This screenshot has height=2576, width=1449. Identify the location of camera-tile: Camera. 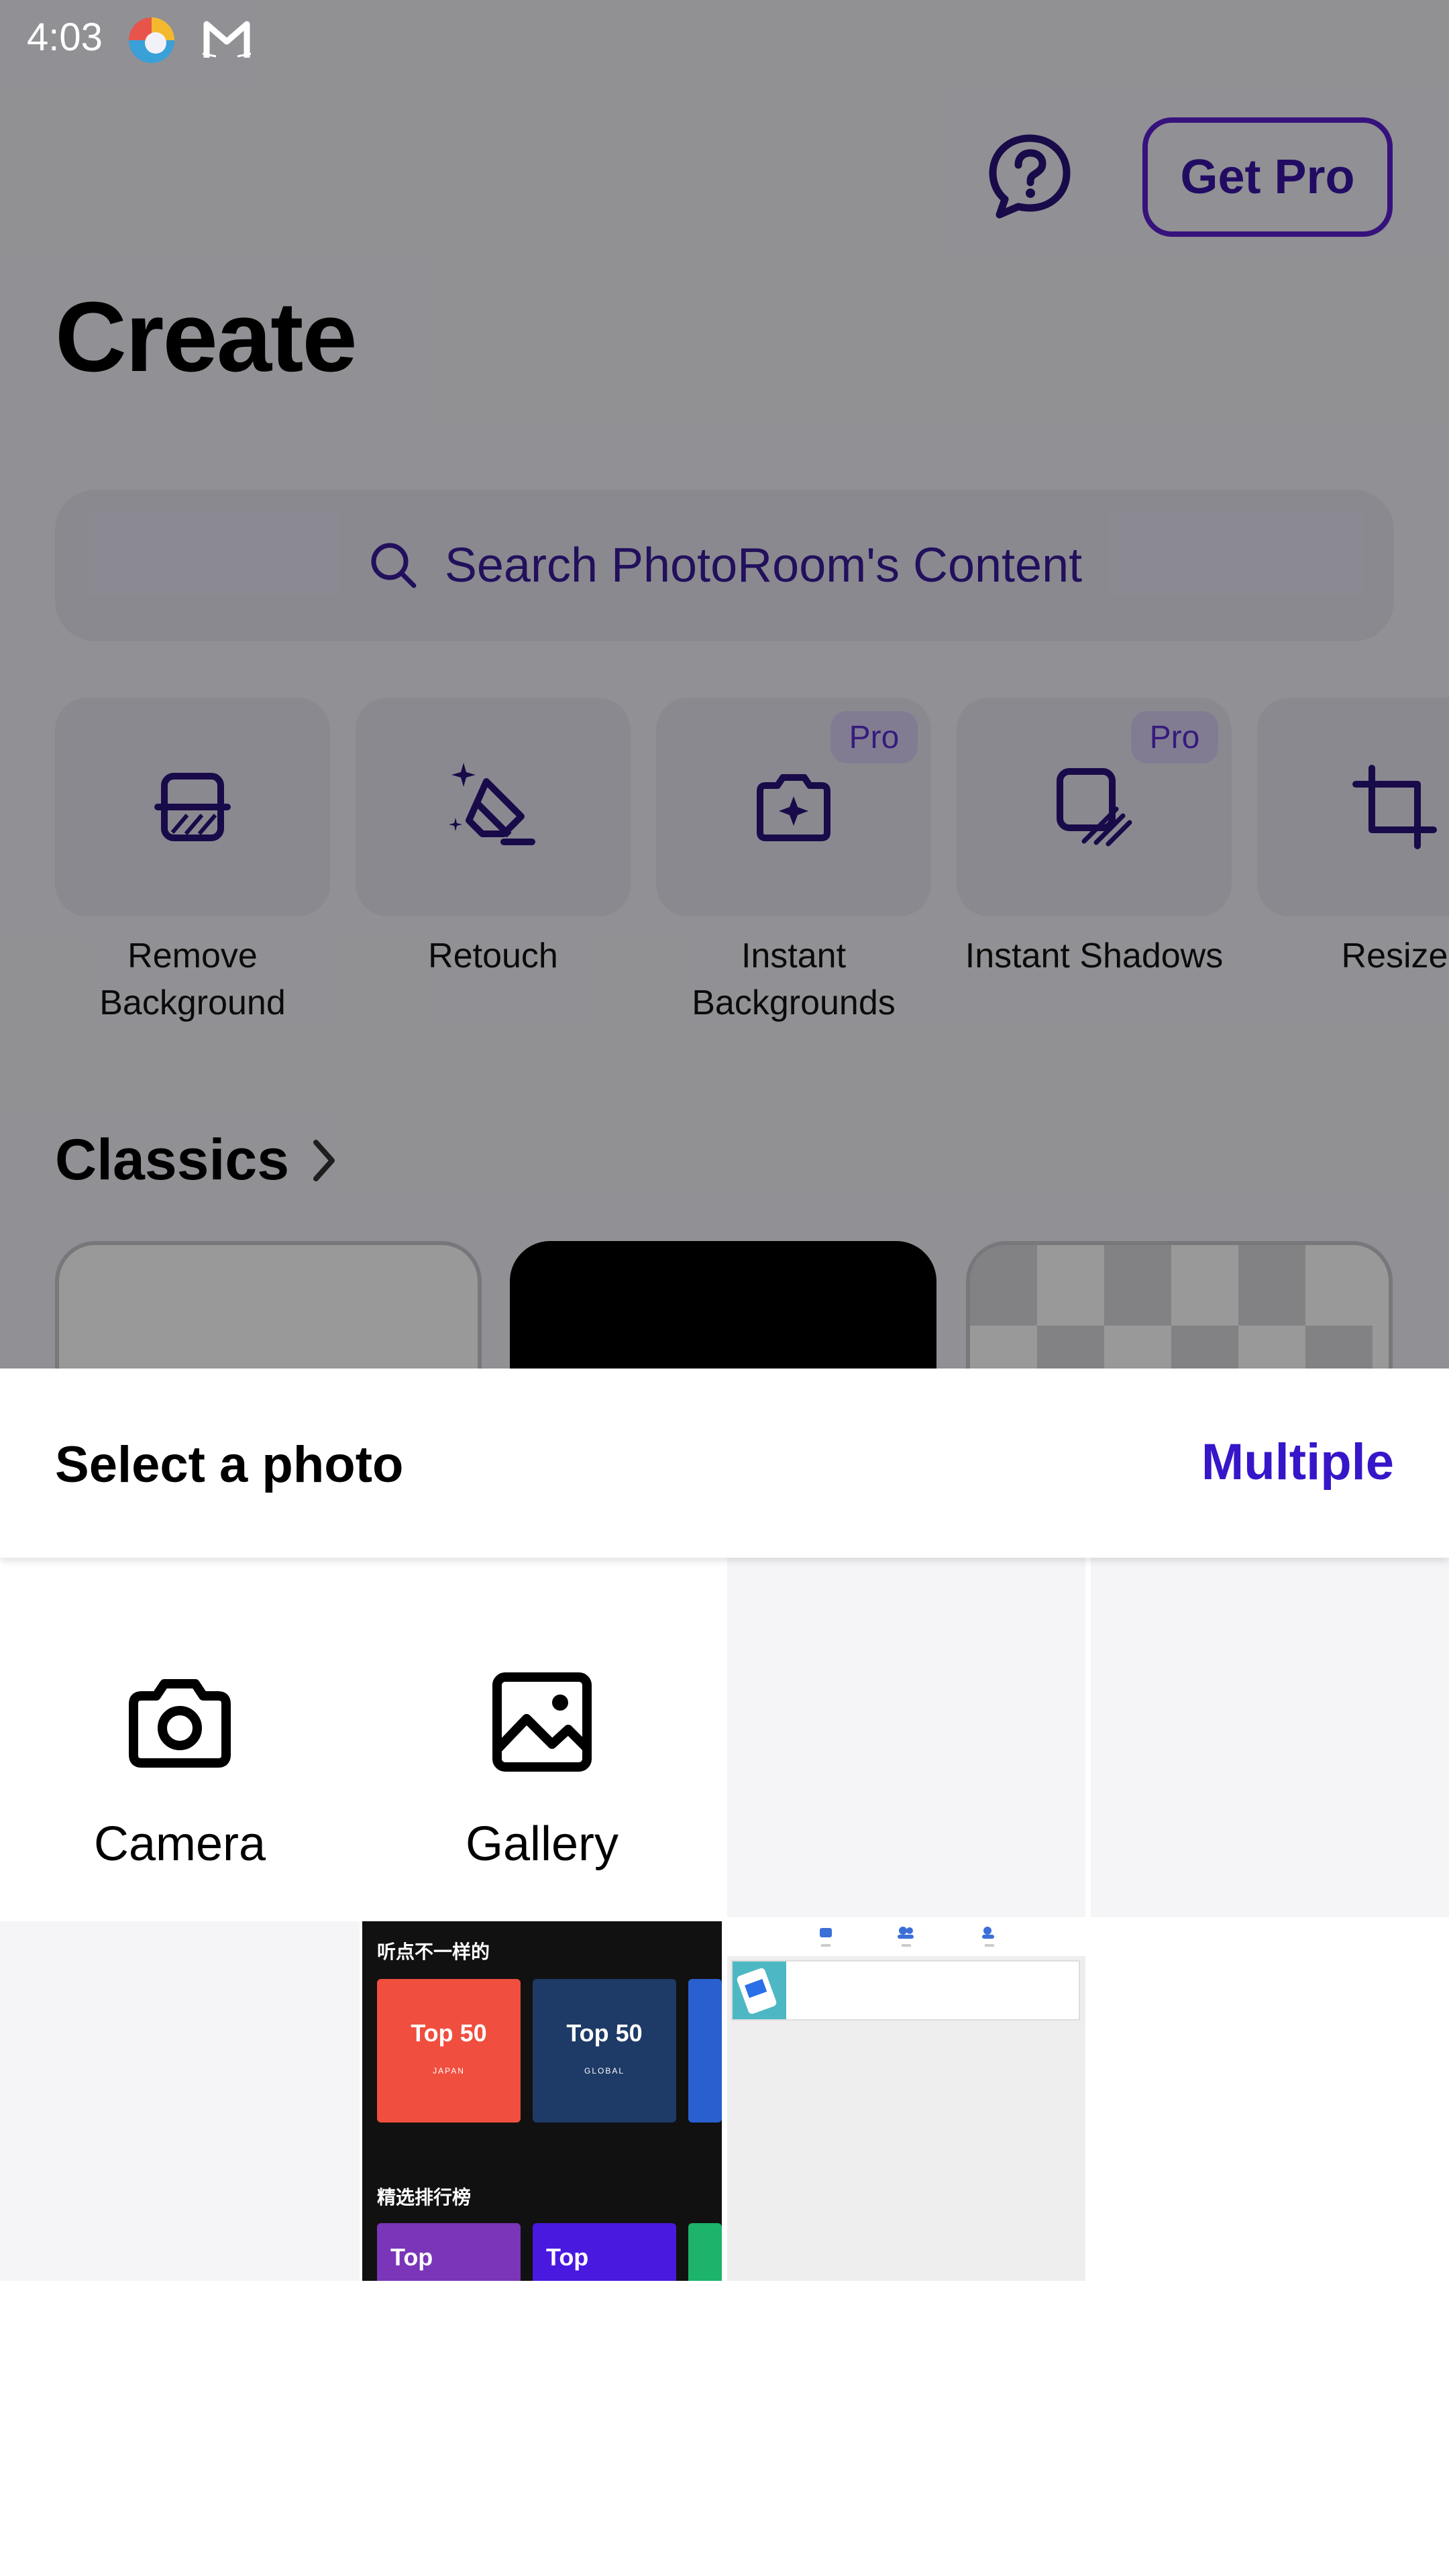
(180, 1737).